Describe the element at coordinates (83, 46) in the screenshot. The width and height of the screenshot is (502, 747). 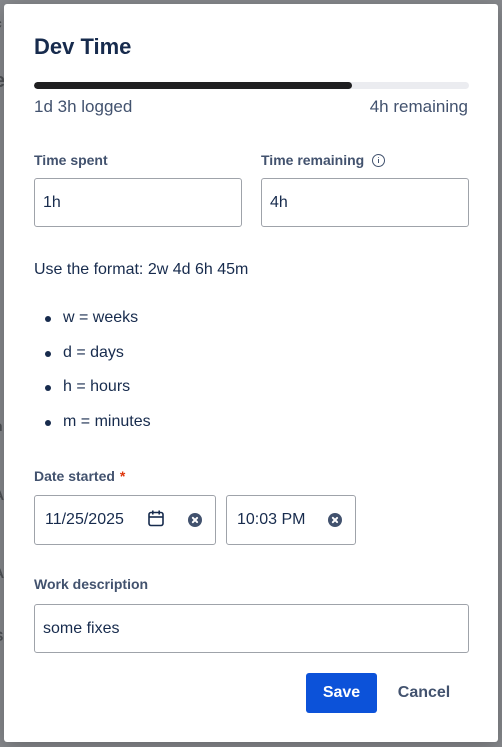
I see `dialog-title: Dev Time` at that location.